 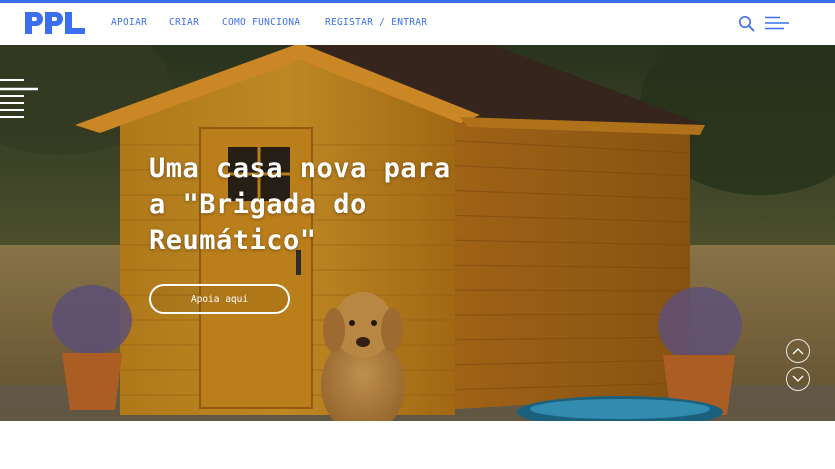 I want to click on menu-icon, so click(x=777, y=23).